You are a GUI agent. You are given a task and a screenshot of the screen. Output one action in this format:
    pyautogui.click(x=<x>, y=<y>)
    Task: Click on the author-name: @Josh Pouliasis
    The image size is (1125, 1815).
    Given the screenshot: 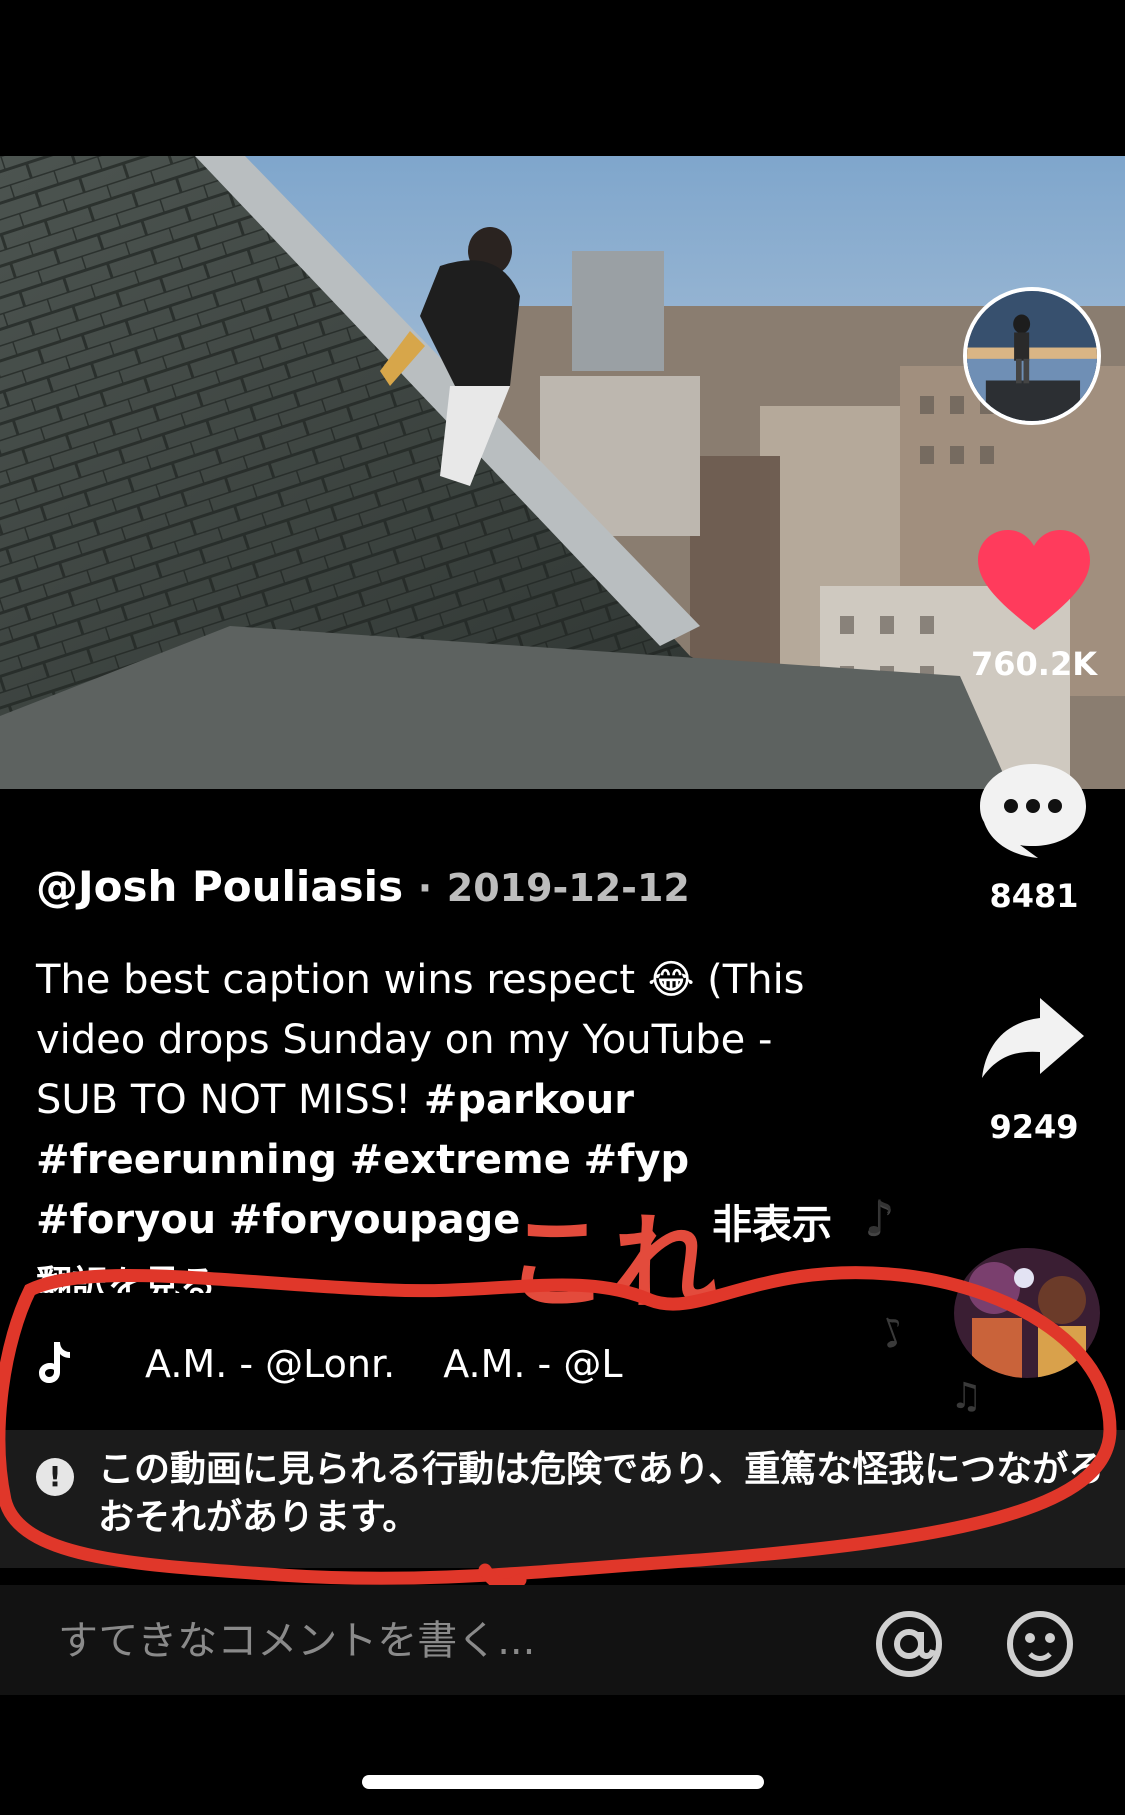 What is the action you would take?
    pyautogui.click(x=219, y=886)
    